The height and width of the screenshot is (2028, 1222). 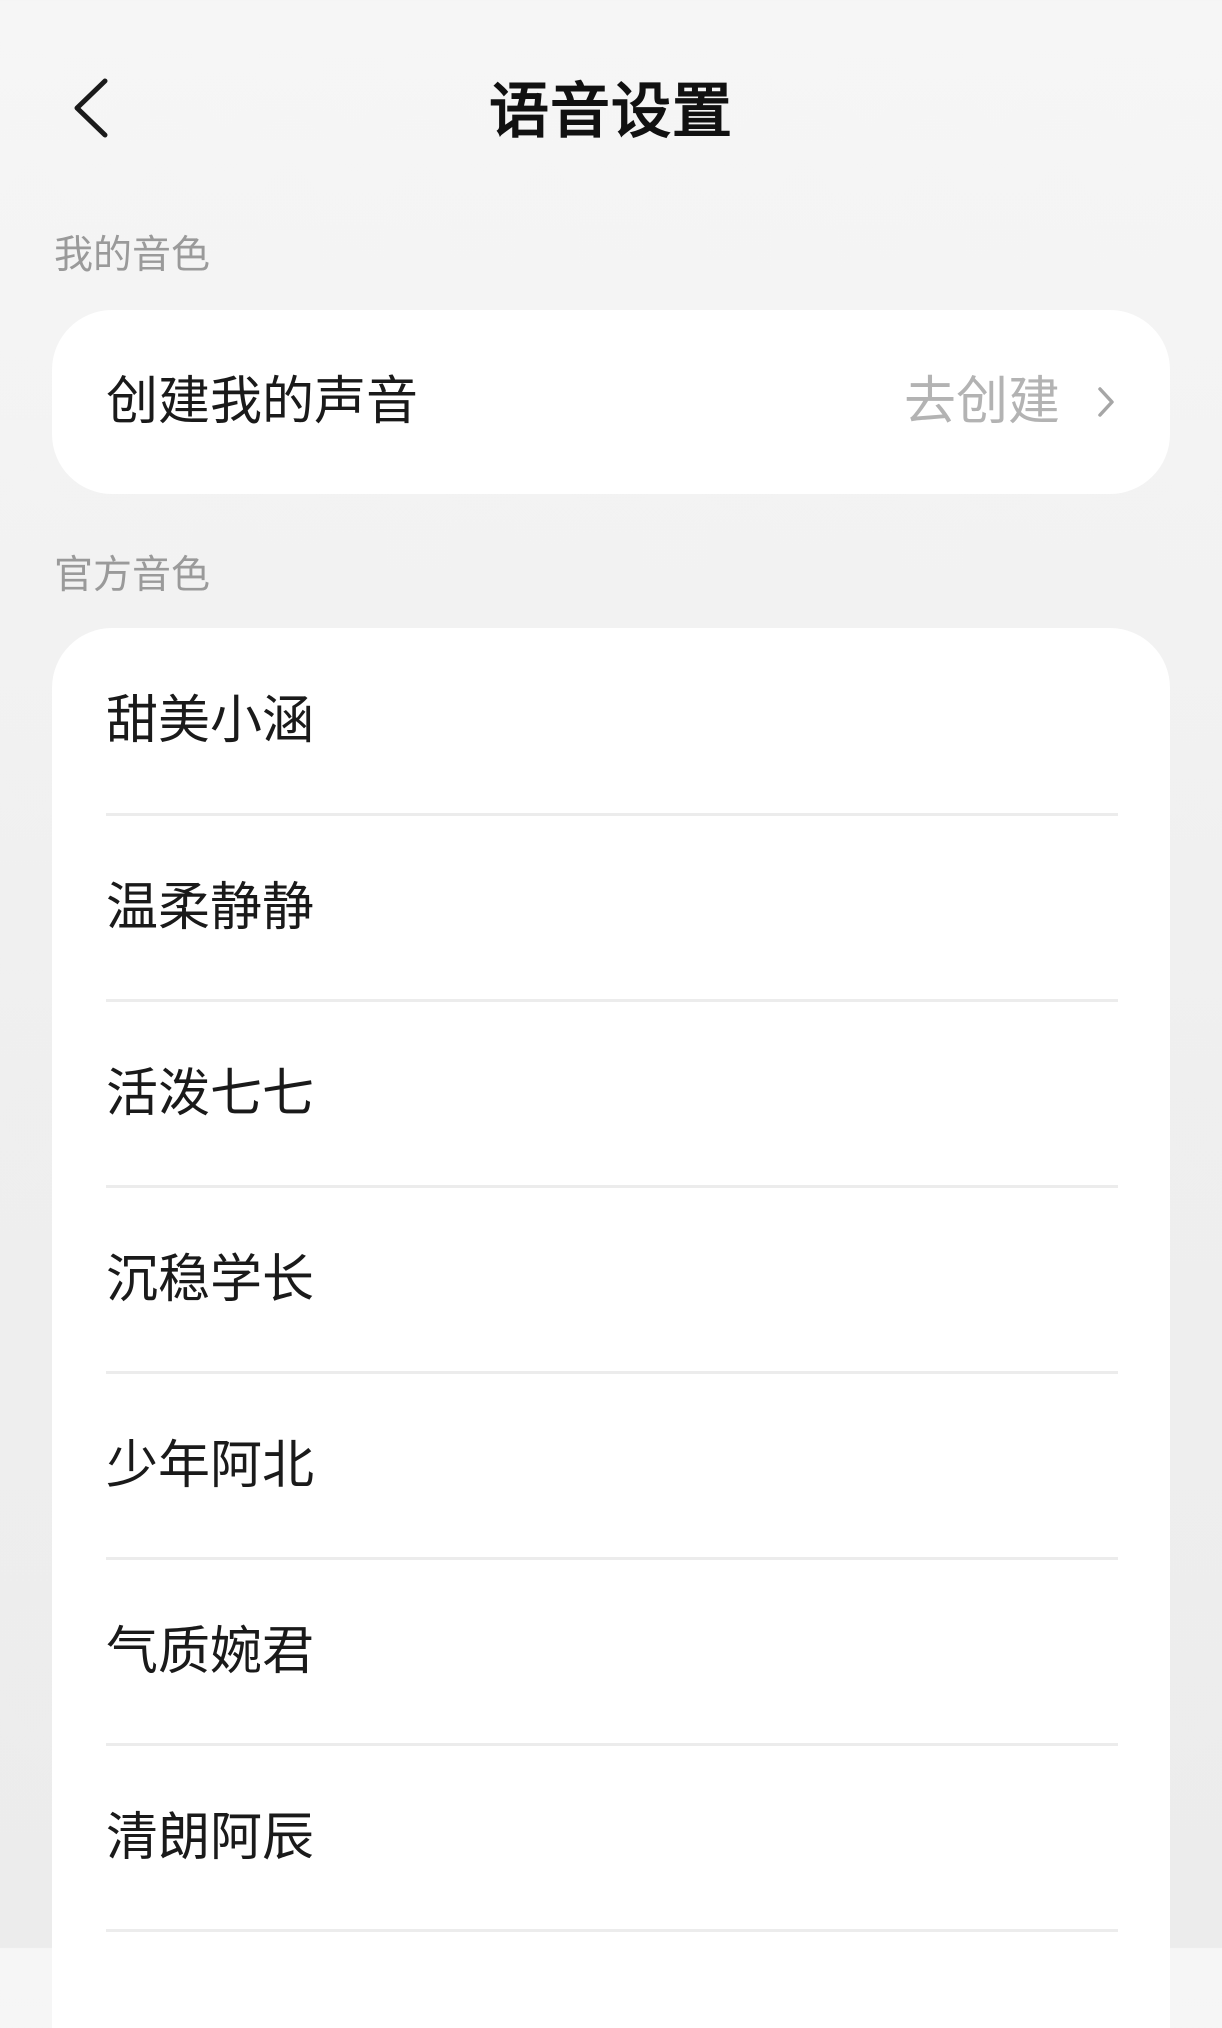 What do you see at coordinates (210, 720) in the screenshot?
I see `voice-item-label: 甜美小涵` at bounding box center [210, 720].